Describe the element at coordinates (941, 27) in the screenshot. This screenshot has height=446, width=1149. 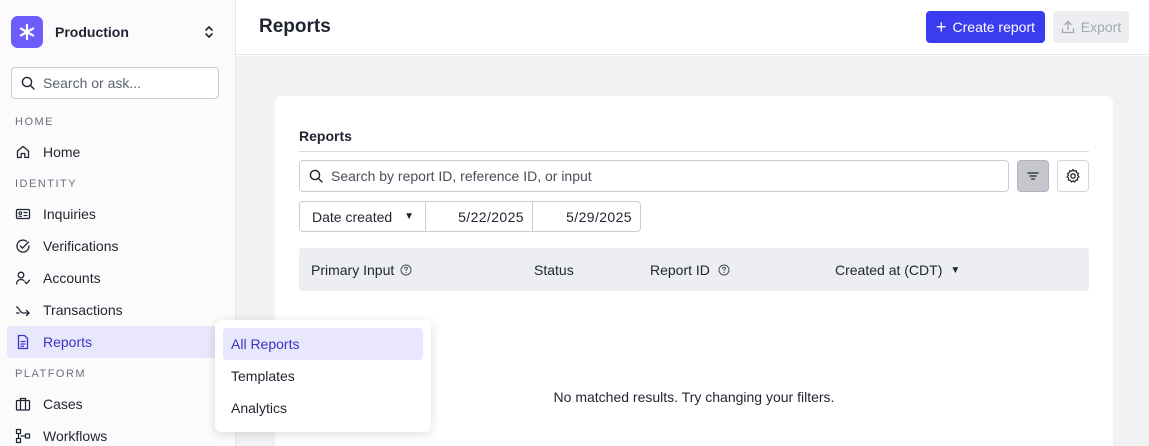
I see `plus-icon: +` at that location.